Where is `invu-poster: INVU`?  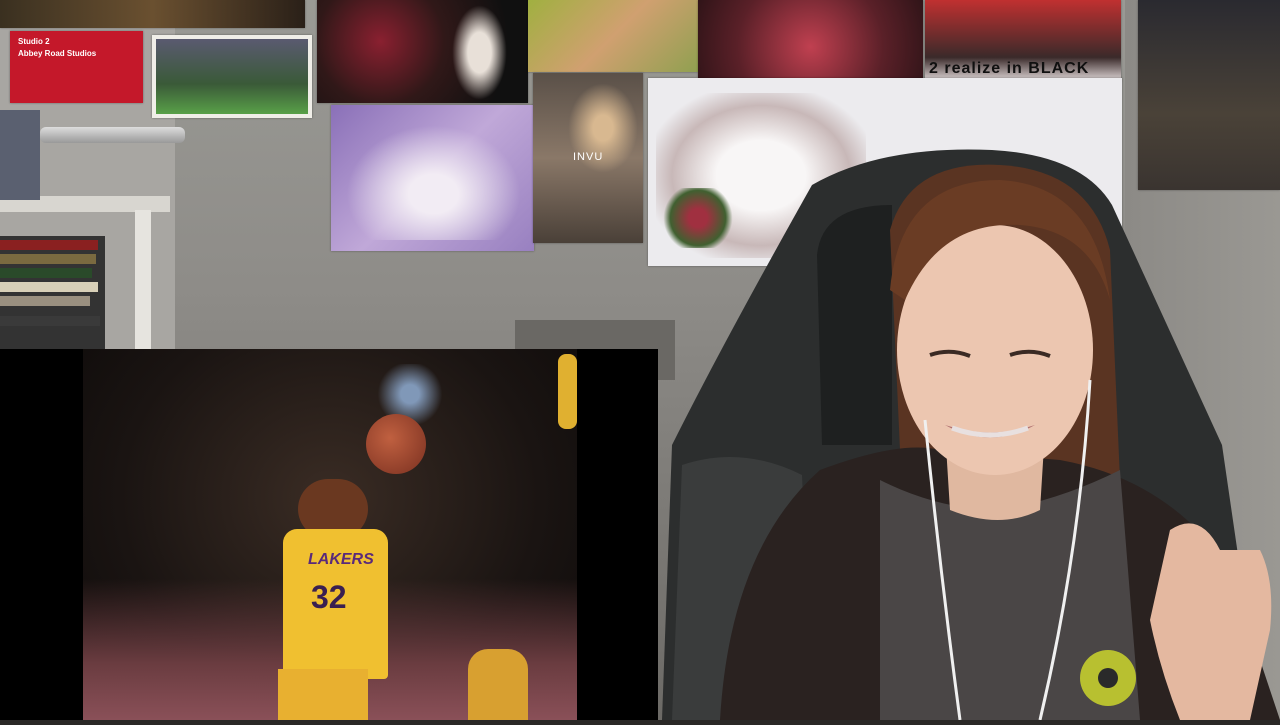 invu-poster: INVU is located at coordinates (588, 158).